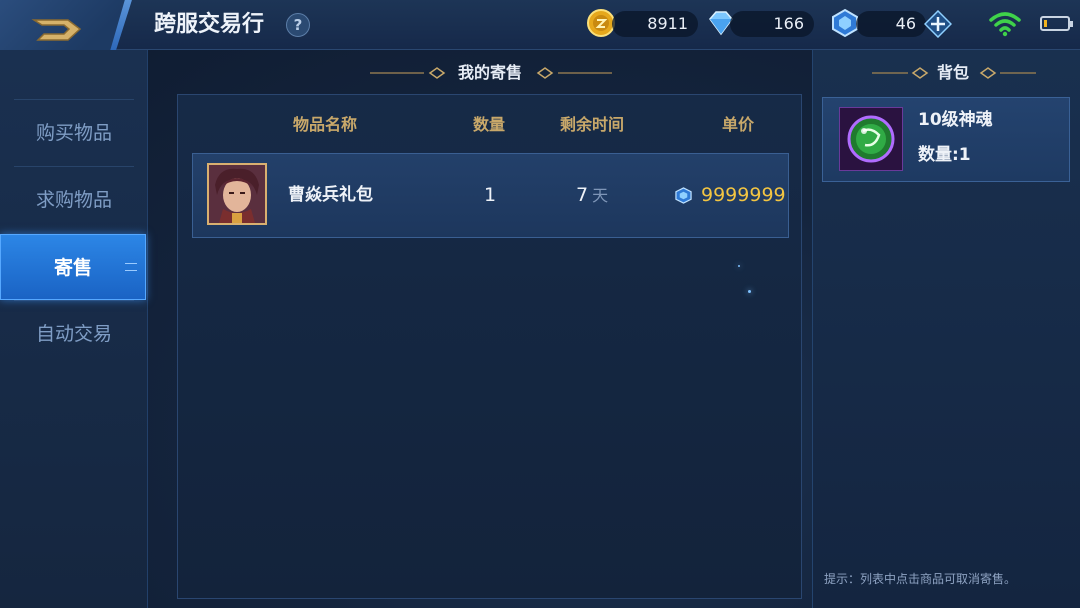 The width and height of the screenshot is (1080, 608). What do you see at coordinates (944, 155) in the screenshot?
I see `bag-item-quantity: 数量:1` at bounding box center [944, 155].